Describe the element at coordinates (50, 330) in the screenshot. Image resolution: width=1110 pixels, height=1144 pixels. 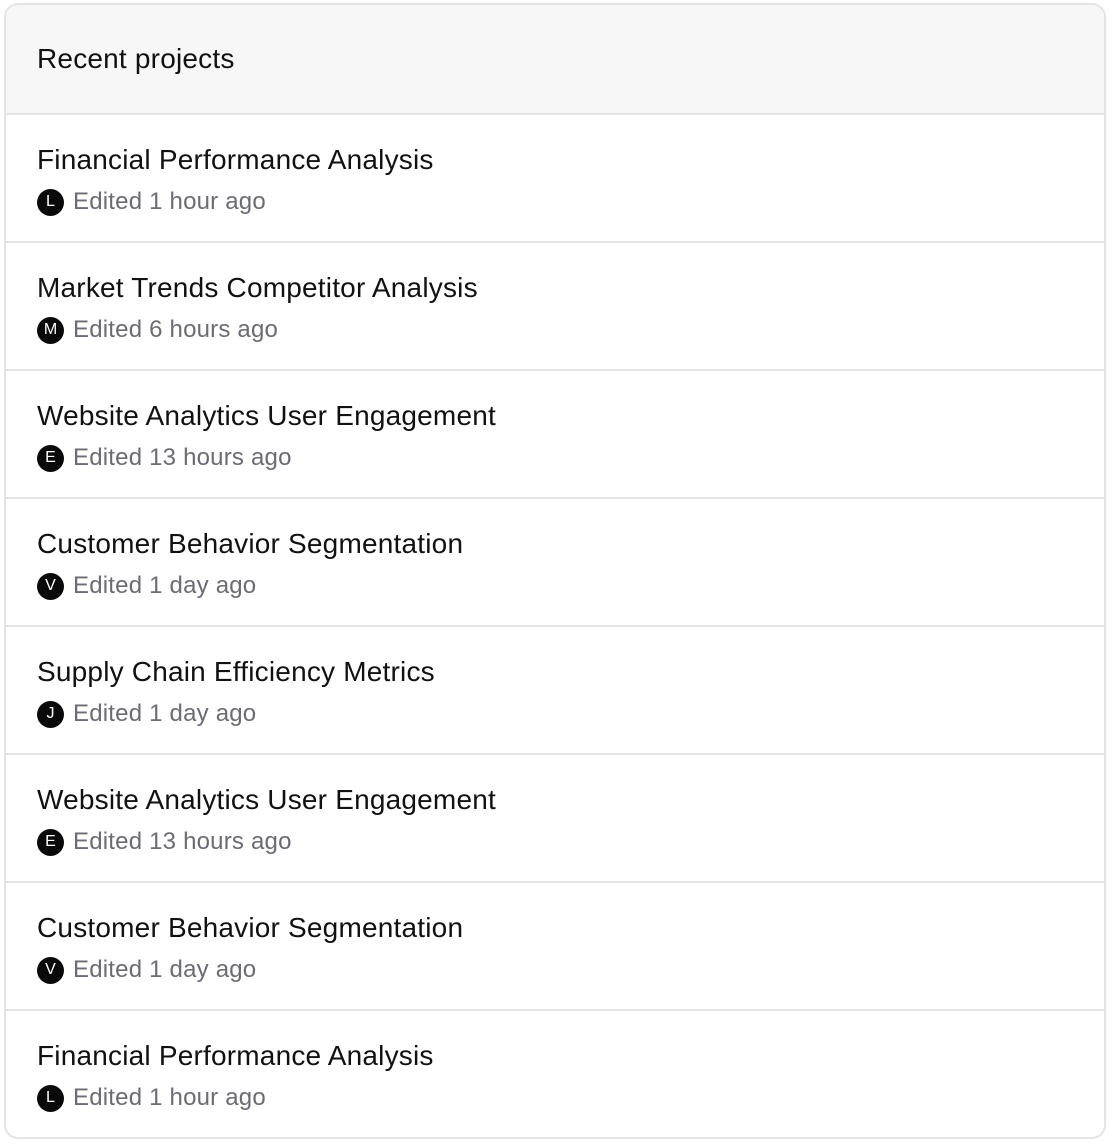
I see `avatar: M` at that location.